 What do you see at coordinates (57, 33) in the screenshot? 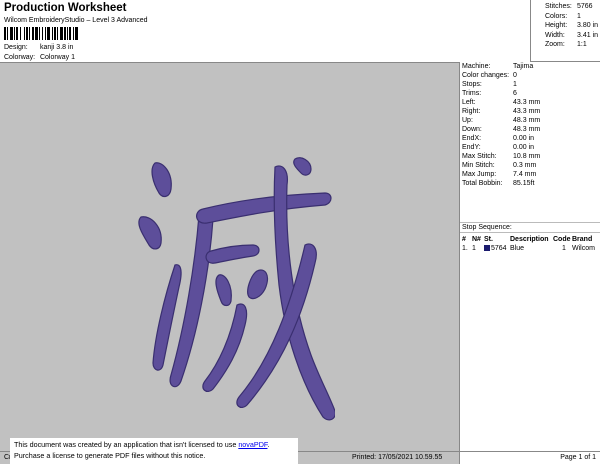
I see `barcode` at bounding box center [57, 33].